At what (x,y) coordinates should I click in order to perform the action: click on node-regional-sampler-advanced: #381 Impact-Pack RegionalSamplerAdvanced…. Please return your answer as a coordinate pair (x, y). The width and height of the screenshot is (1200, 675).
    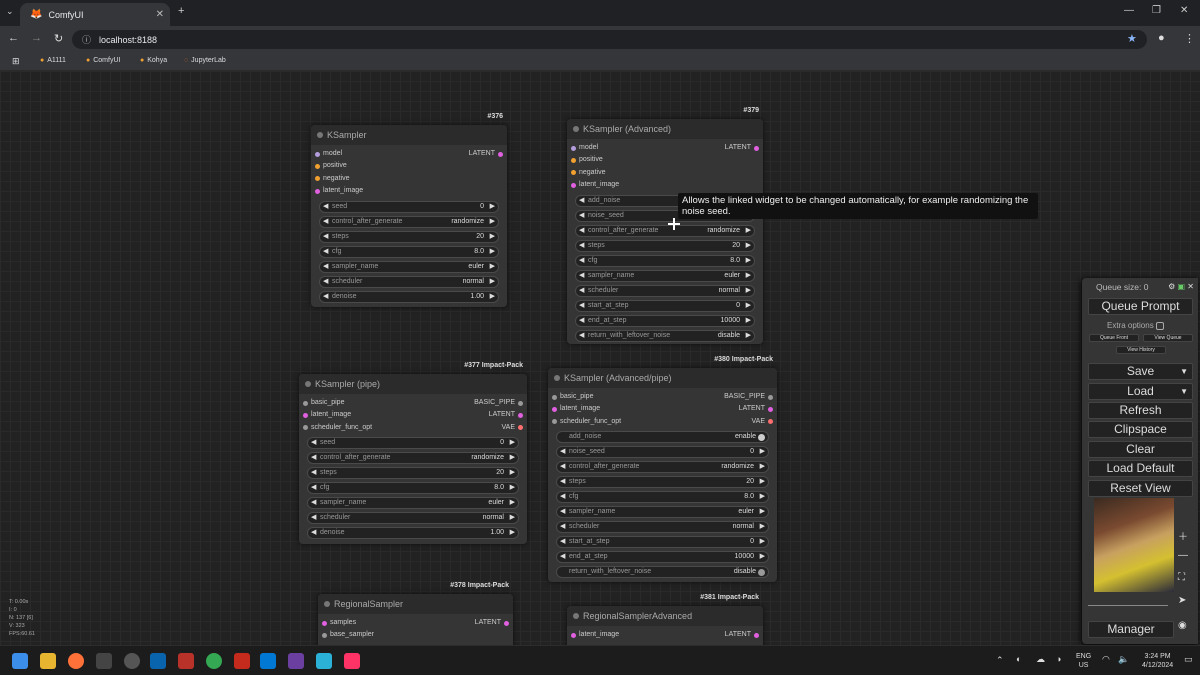
    Looking at the image, I should click on (665, 619).